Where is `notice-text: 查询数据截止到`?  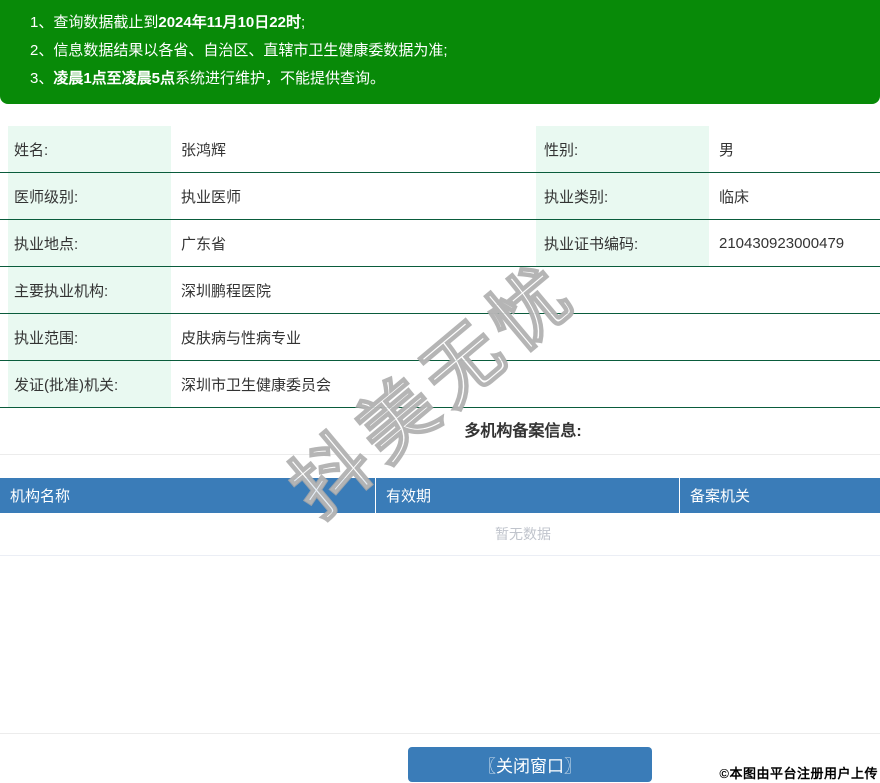 notice-text: 查询数据截止到 is located at coordinates (106, 22).